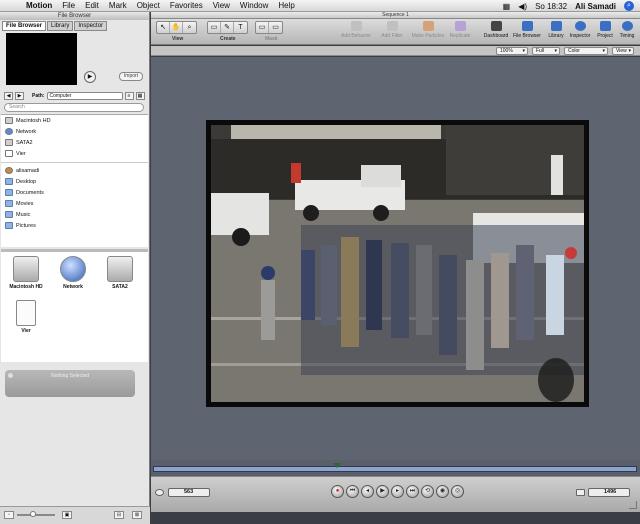  What do you see at coordinates (460, 30) in the screenshot?
I see `replicate-button: Replicate` at bounding box center [460, 30].